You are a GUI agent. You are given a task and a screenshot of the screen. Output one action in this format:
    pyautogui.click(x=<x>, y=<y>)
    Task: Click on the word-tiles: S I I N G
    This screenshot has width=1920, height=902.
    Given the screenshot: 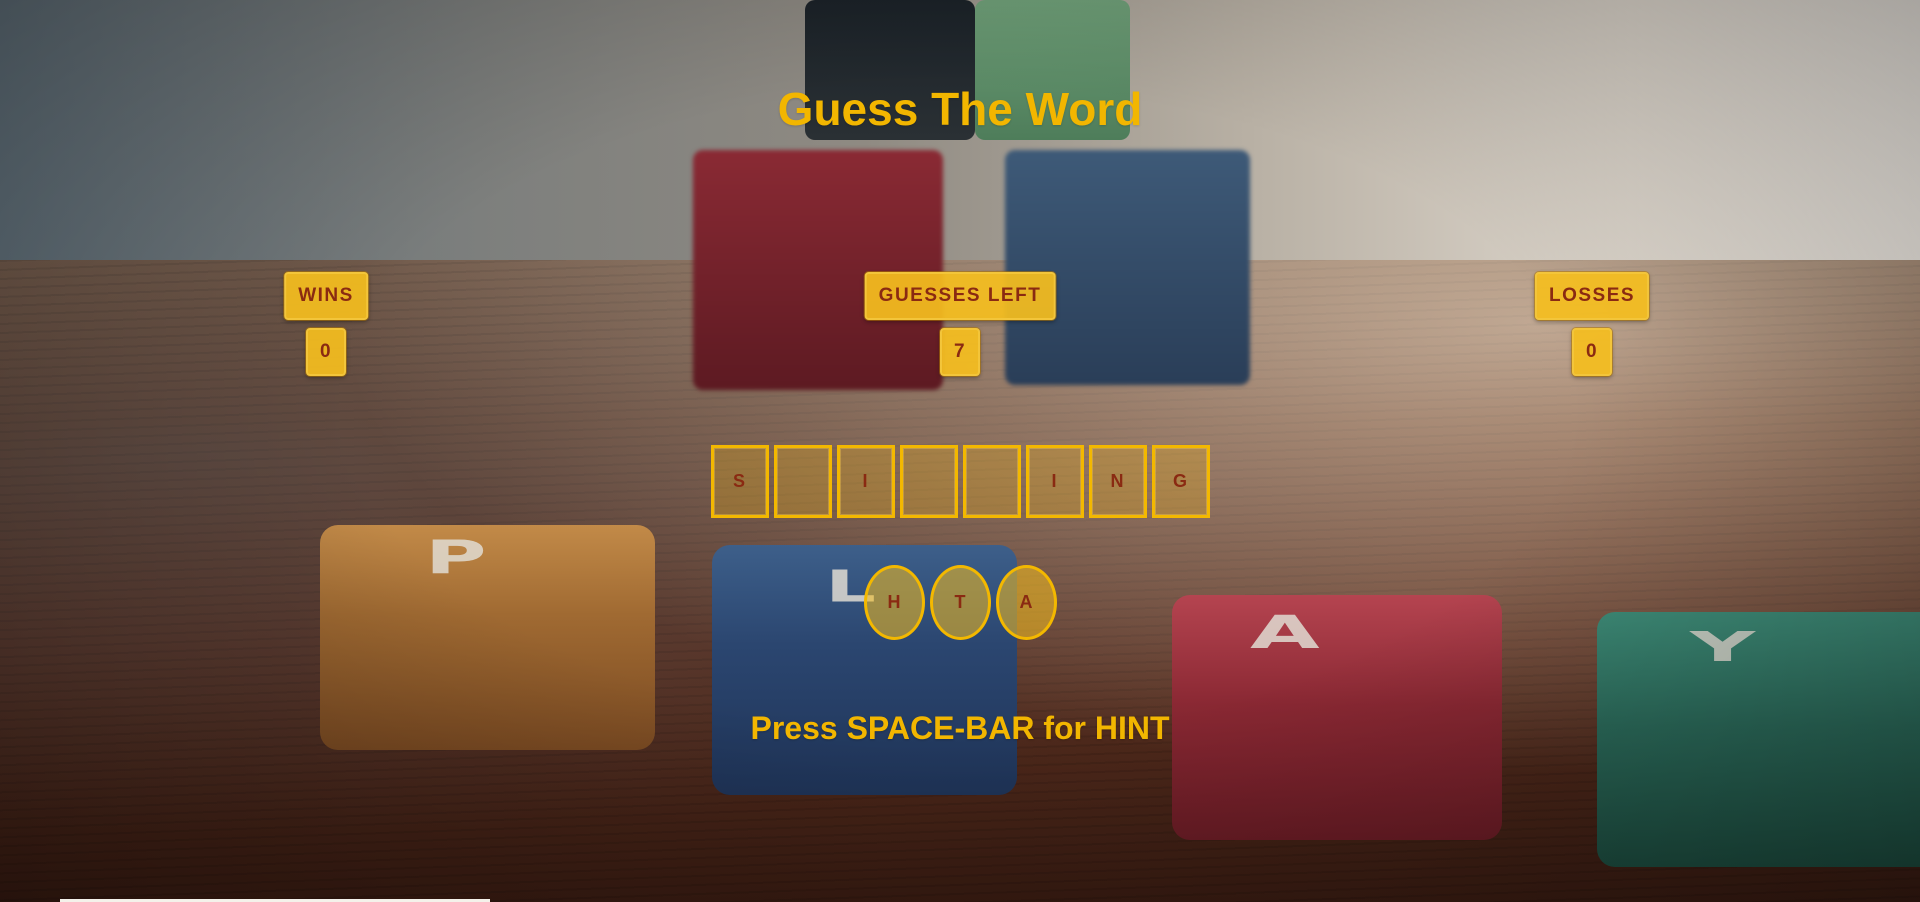 What is the action you would take?
    pyautogui.click(x=960, y=481)
    